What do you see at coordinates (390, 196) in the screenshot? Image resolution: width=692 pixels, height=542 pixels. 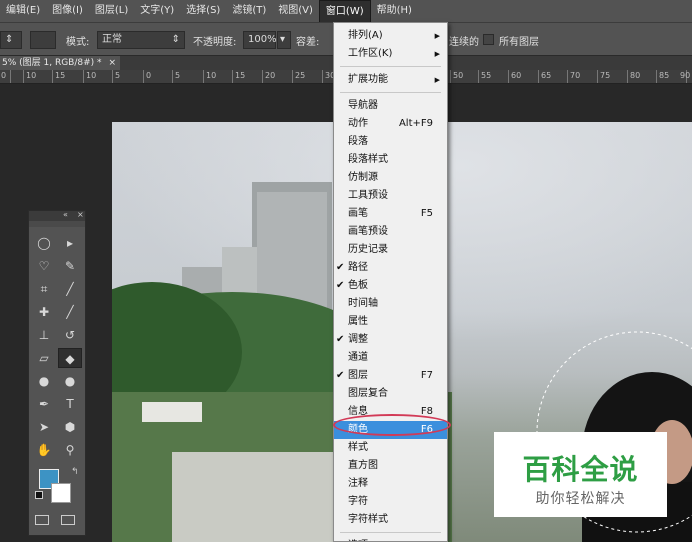 I see `menu-item-8: 工具预设` at bounding box center [390, 196].